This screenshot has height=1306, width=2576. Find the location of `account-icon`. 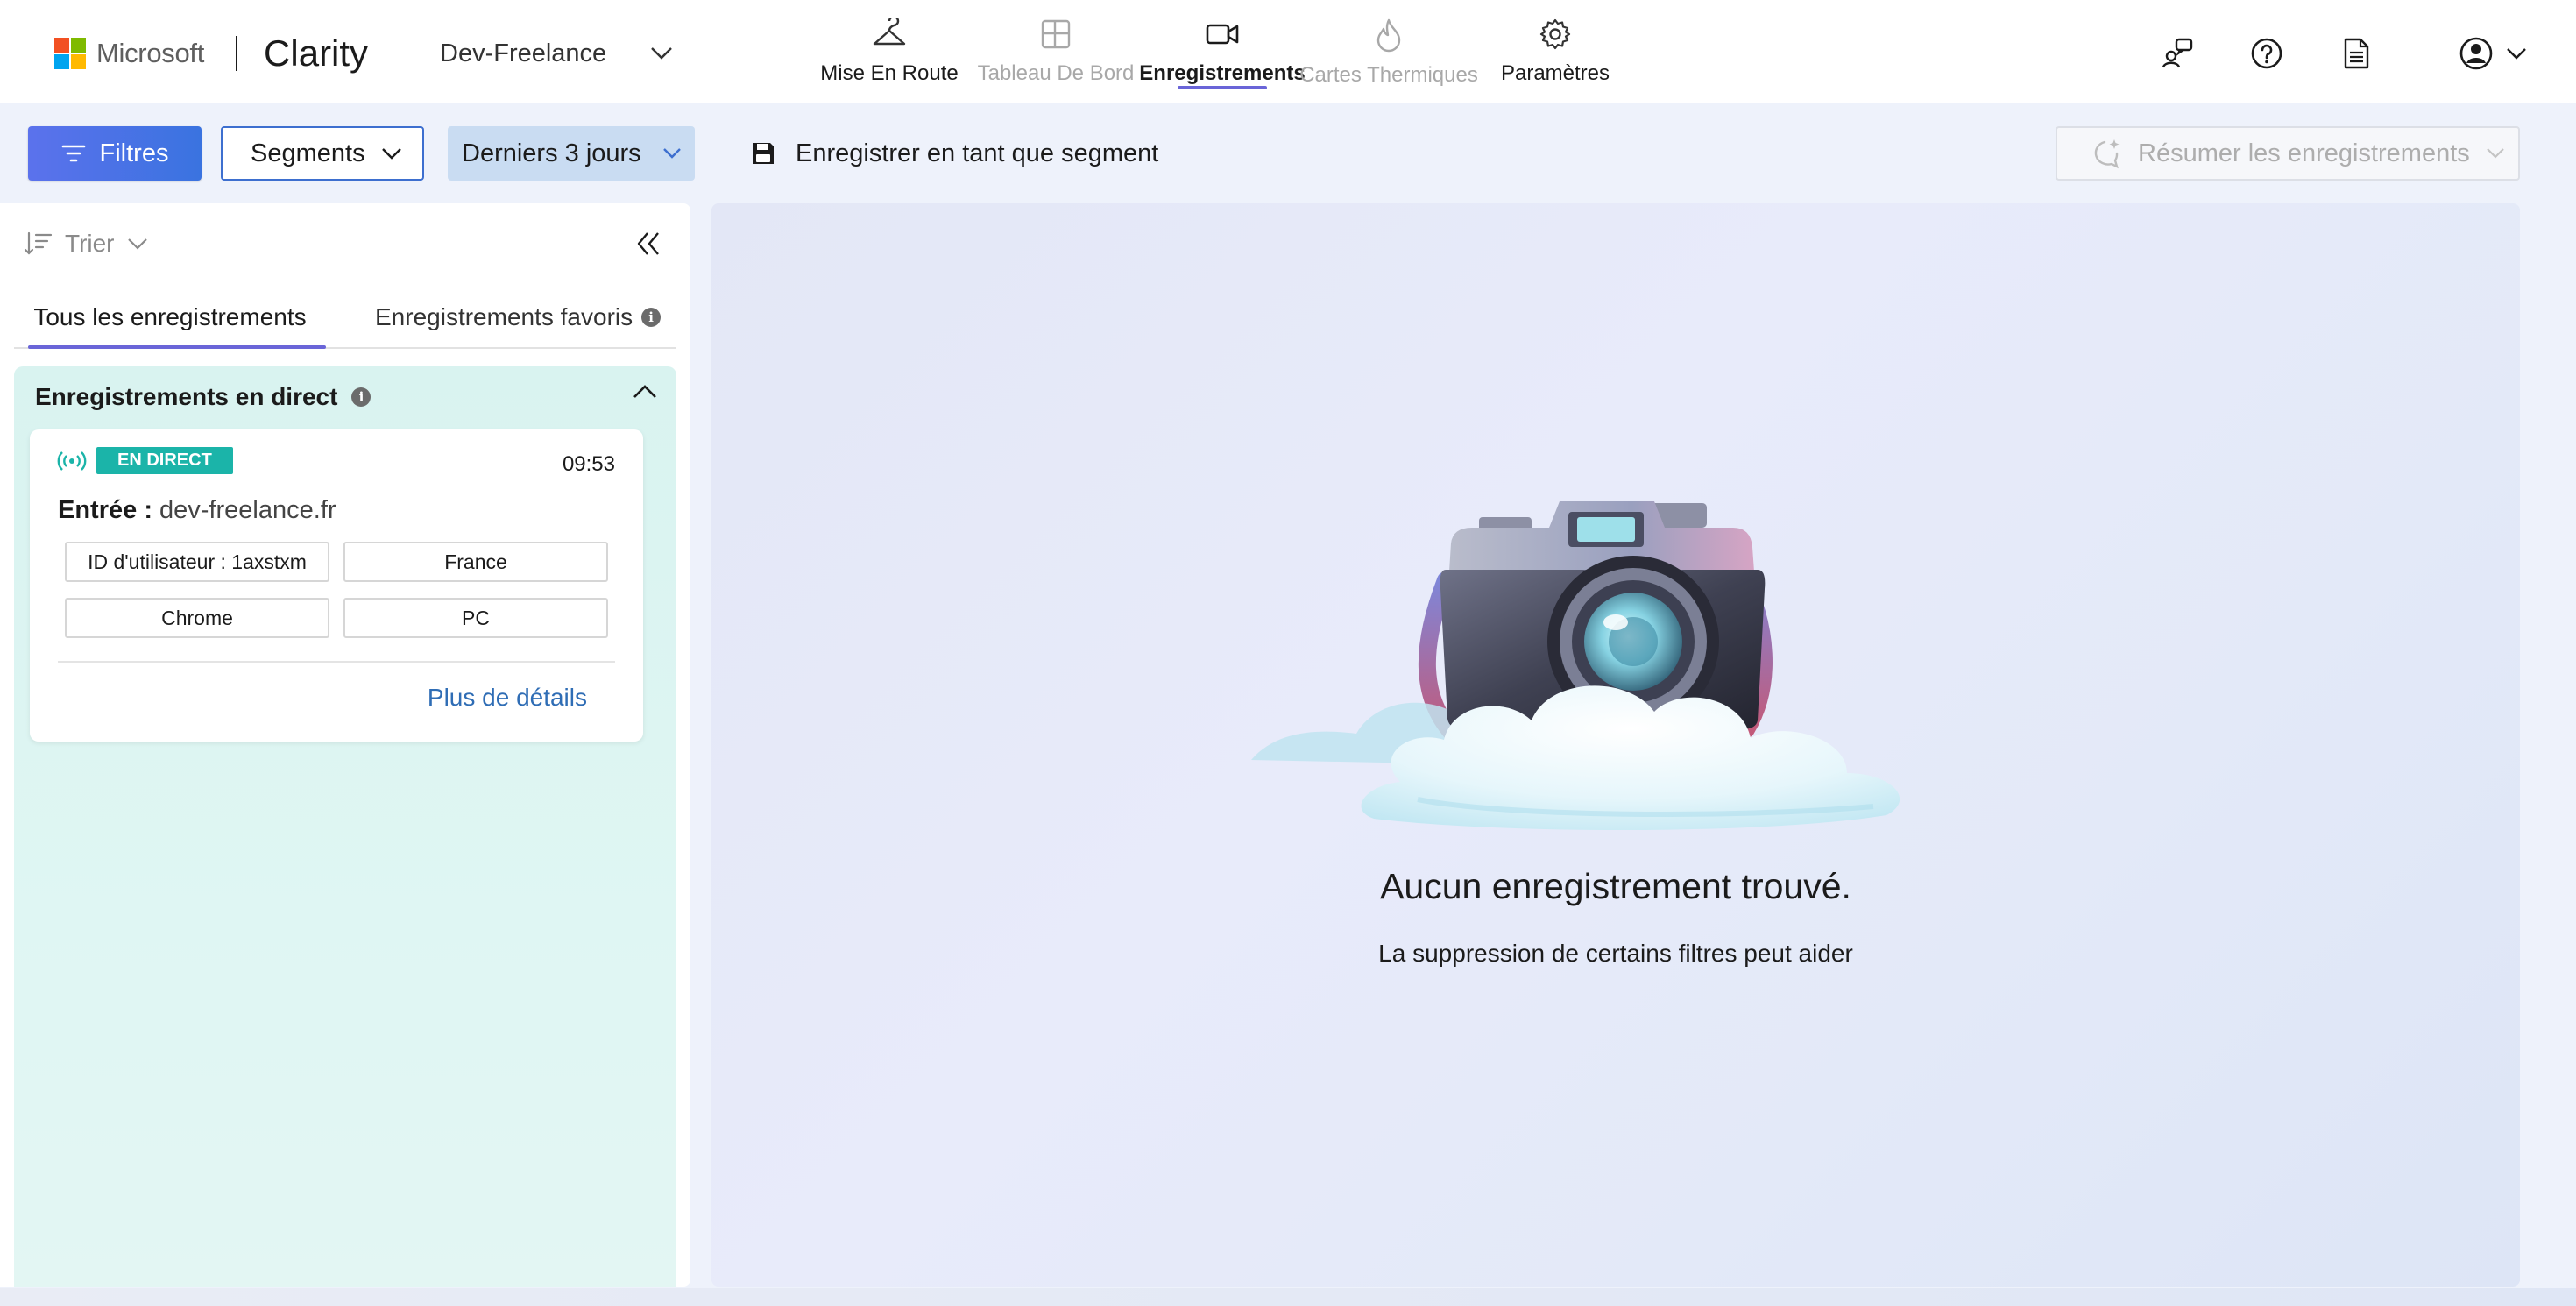

account-icon is located at coordinates (2476, 53).